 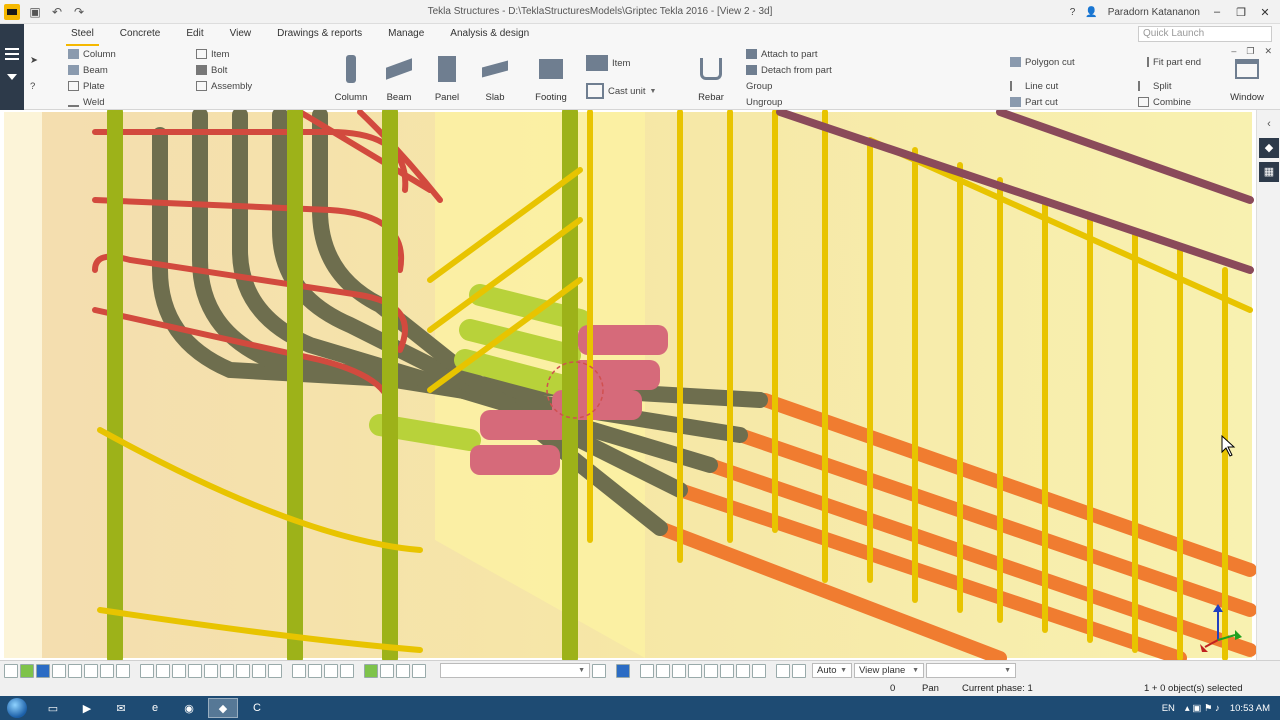 What do you see at coordinates (1265, 12) in the screenshot?
I see `close-button: ✕` at bounding box center [1265, 12].